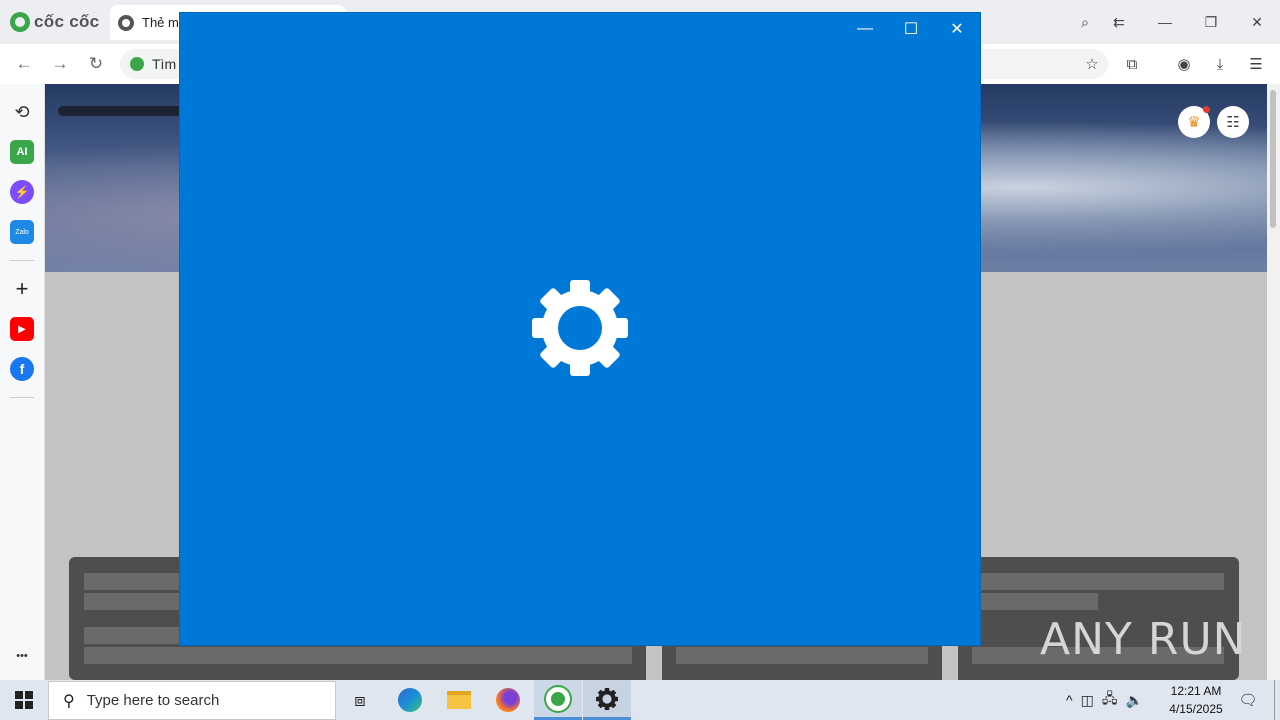 This screenshot has height=720, width=1280. What do you see at coordinates (137, 64) in the screenshot?
I see `coccoc-search-icon` at bounding box center [137, 64].